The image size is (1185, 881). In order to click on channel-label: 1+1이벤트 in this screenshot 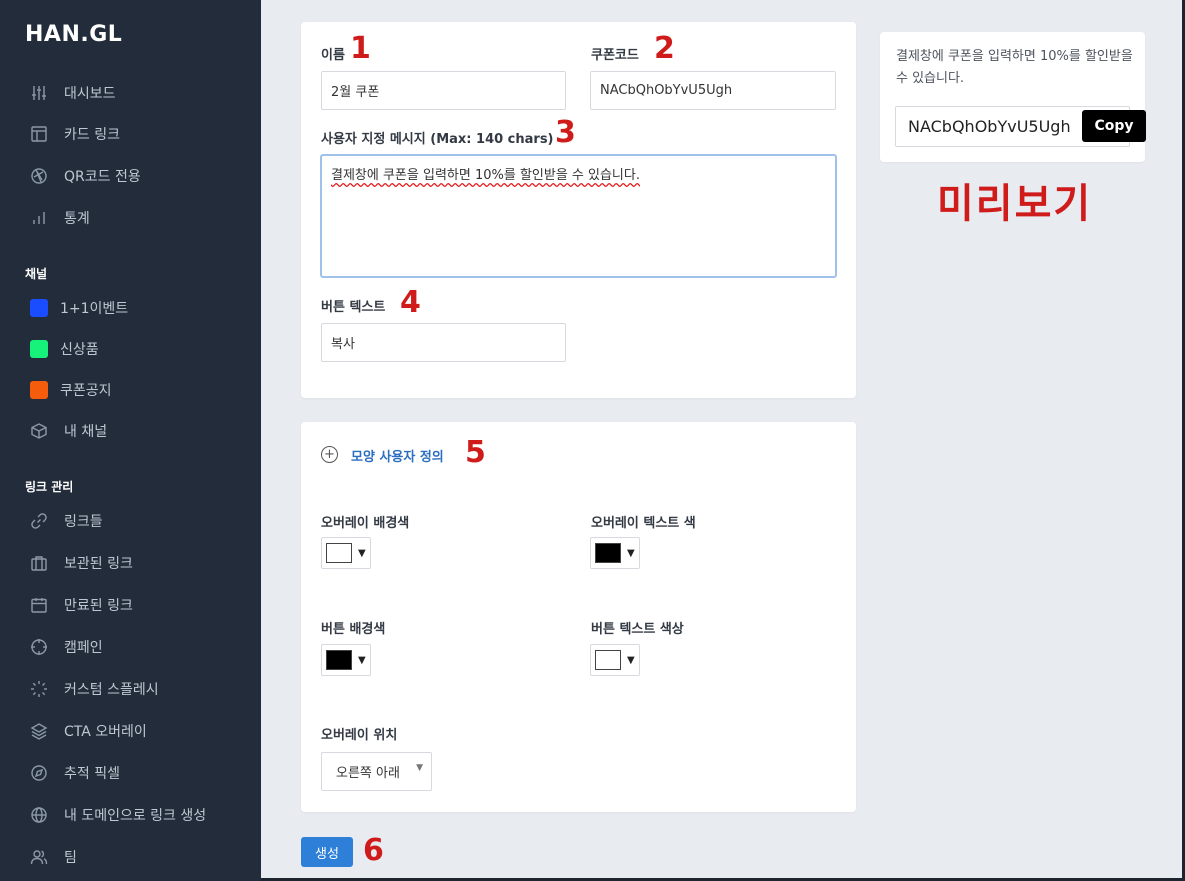, I will do `click(94, 309)`.